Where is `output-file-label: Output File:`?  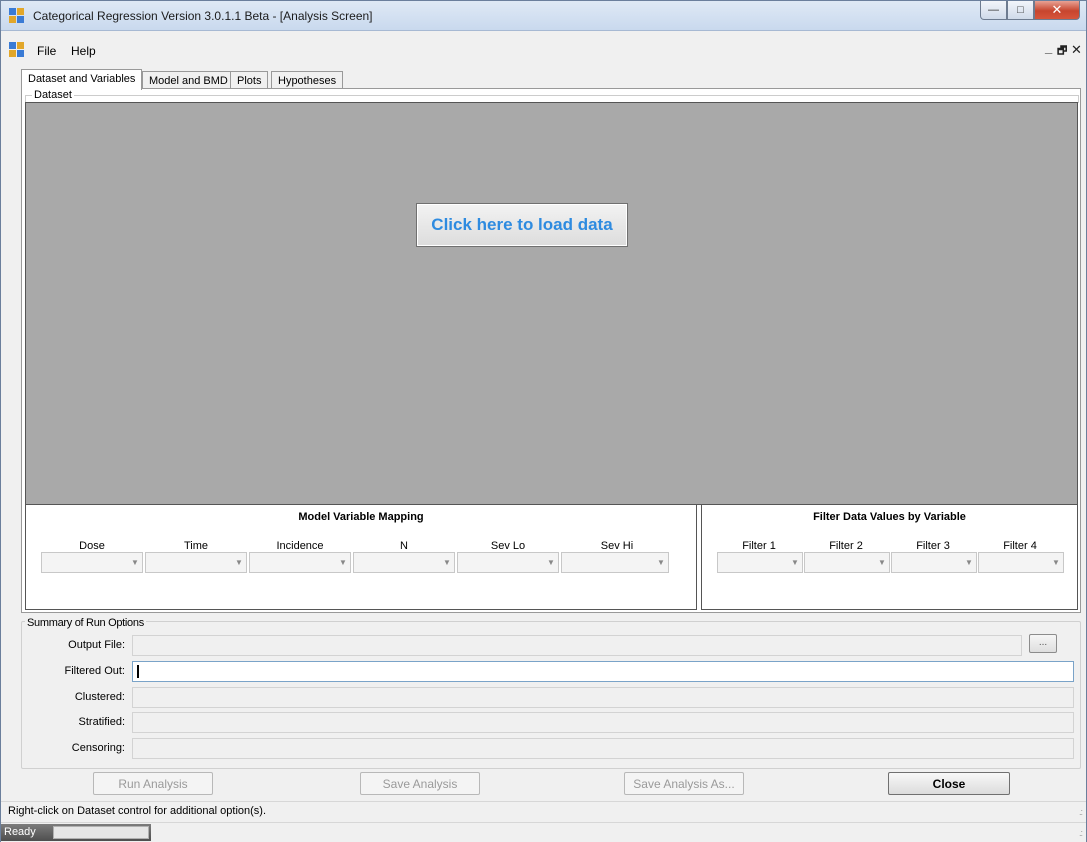
output-file-label: Output File: is located at coordinates (96, 645).